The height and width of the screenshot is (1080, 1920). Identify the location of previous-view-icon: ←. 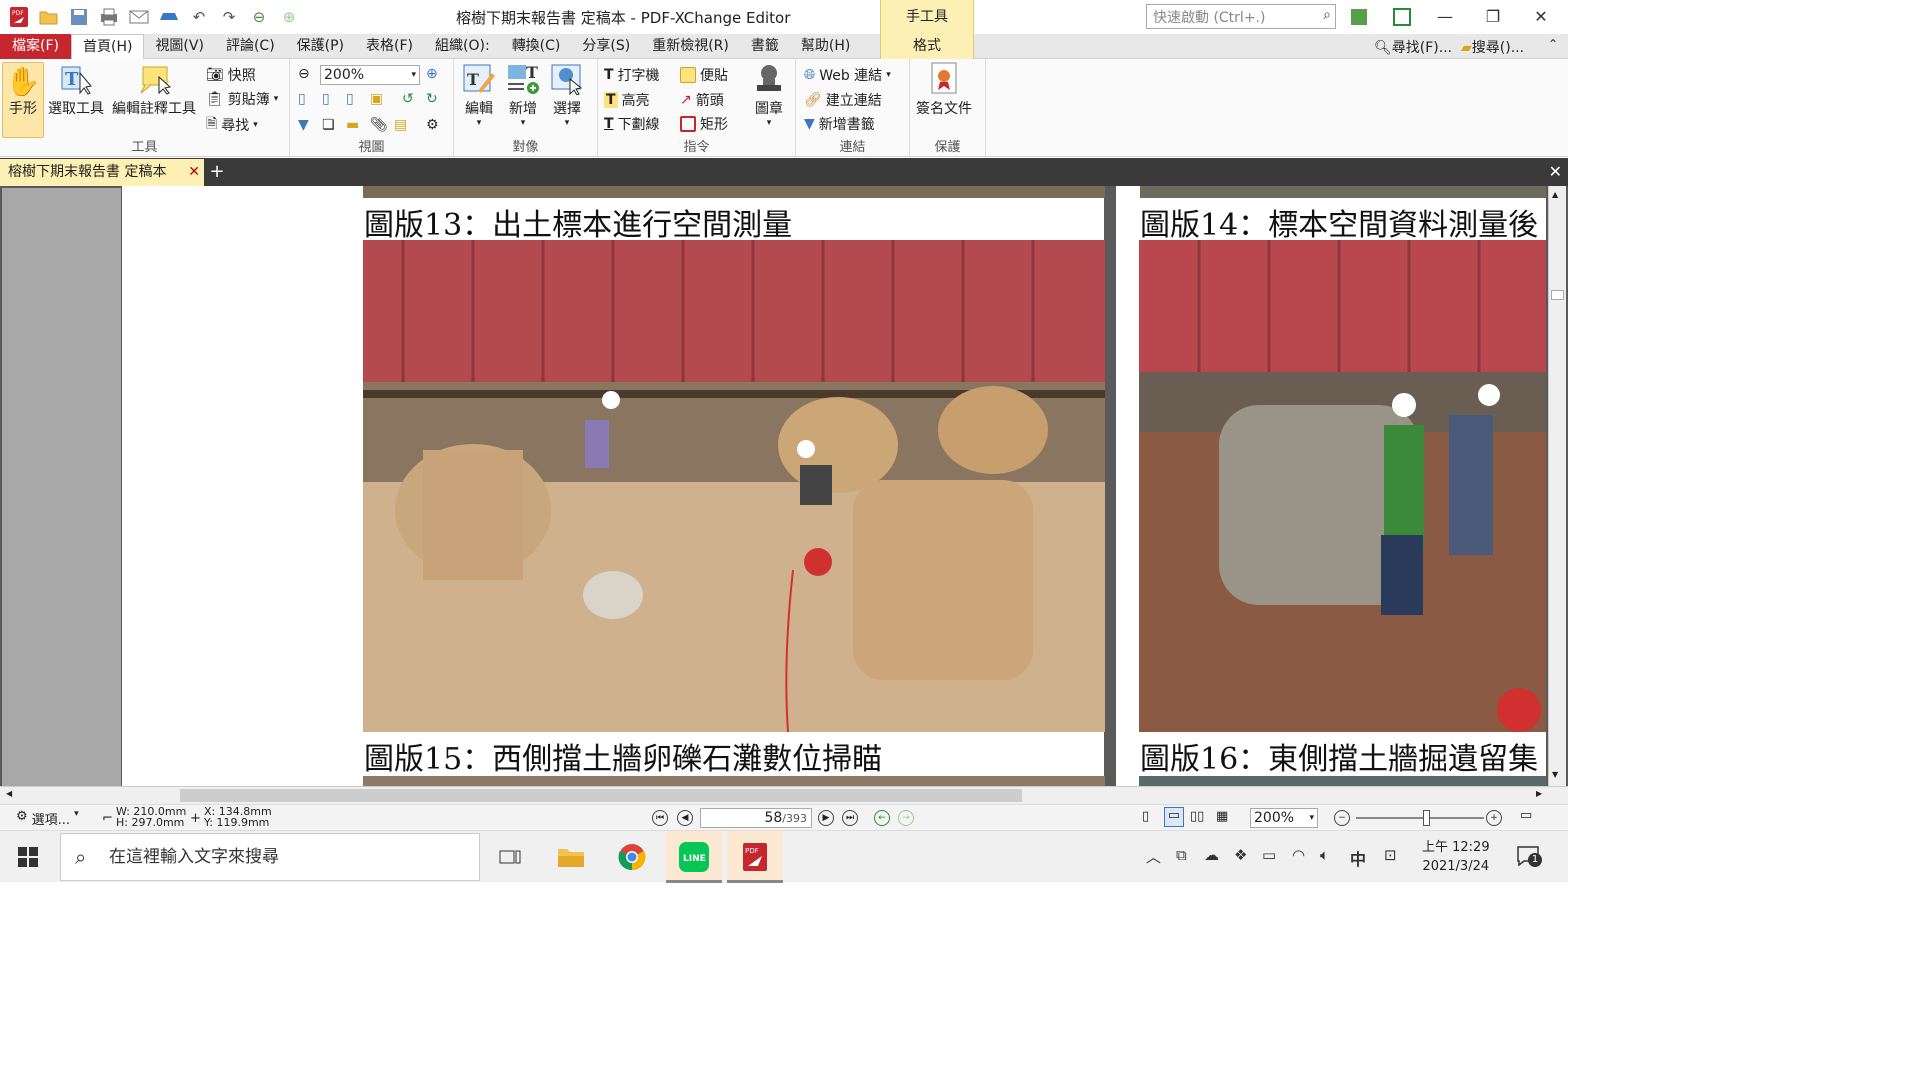
(882, 818).